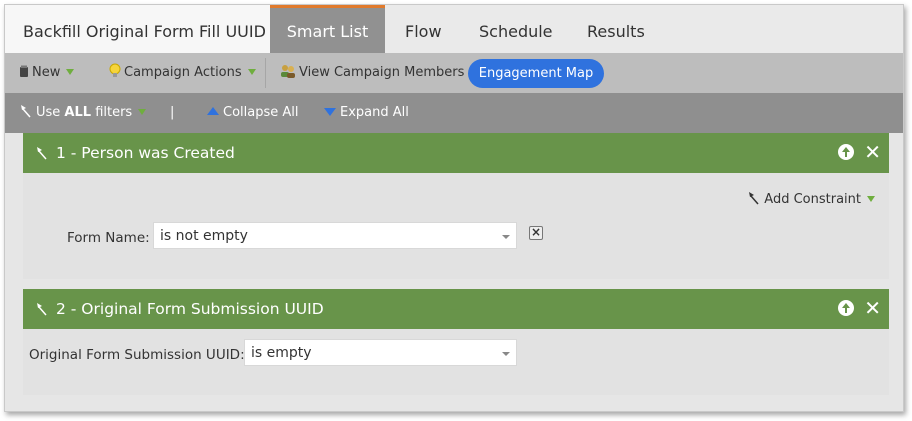 The height and width of the screenshot is (421, 912). Describe the element at coordinates (204, 236) in the screenshot. I see `constraint-value: is not empty` at that location.